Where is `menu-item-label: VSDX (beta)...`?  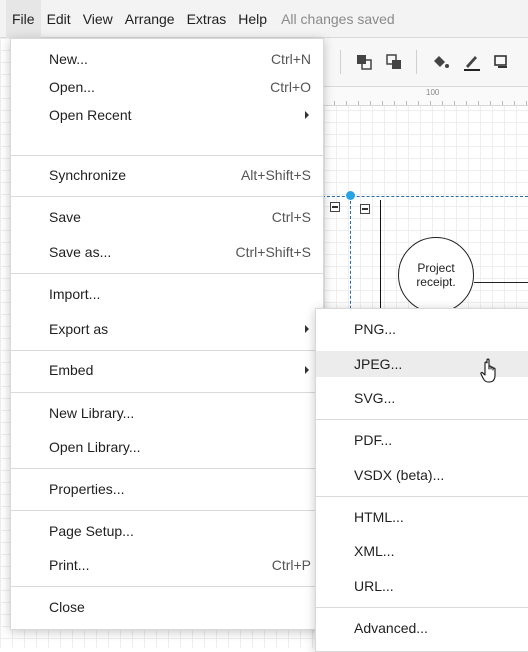 menu-item-label: VSDX (beta)... is located at coordinates (399, 475).